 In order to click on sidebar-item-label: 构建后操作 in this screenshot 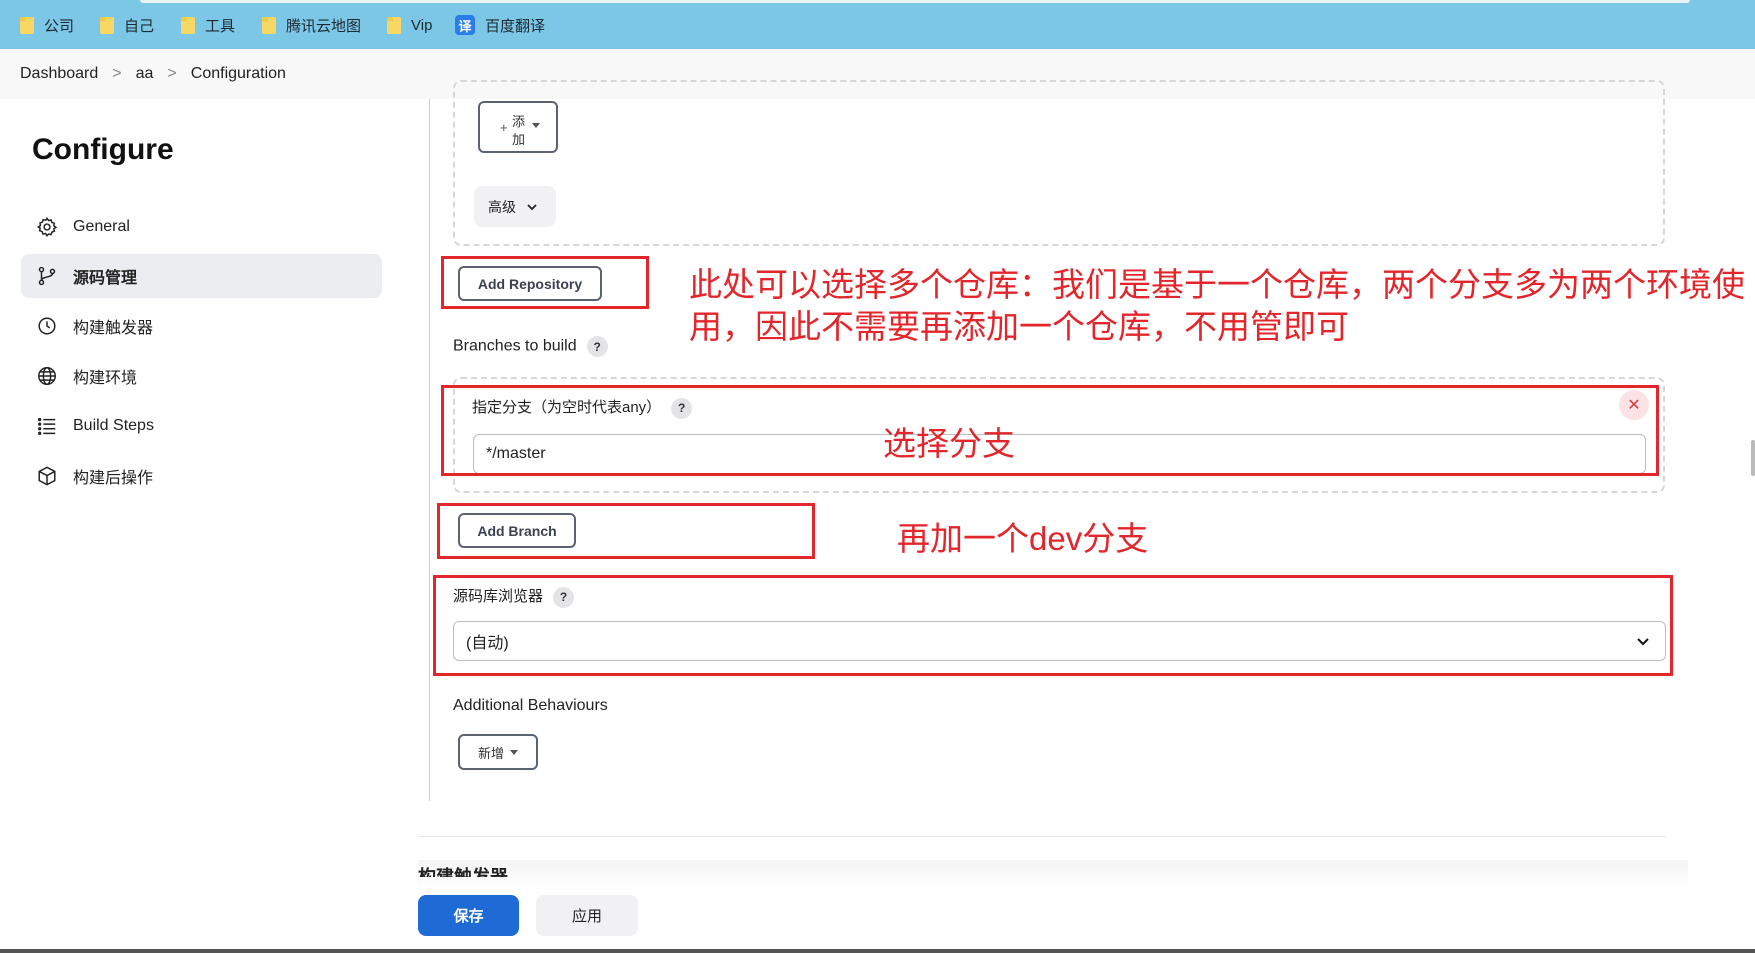, I will do `click(113, 478)`.